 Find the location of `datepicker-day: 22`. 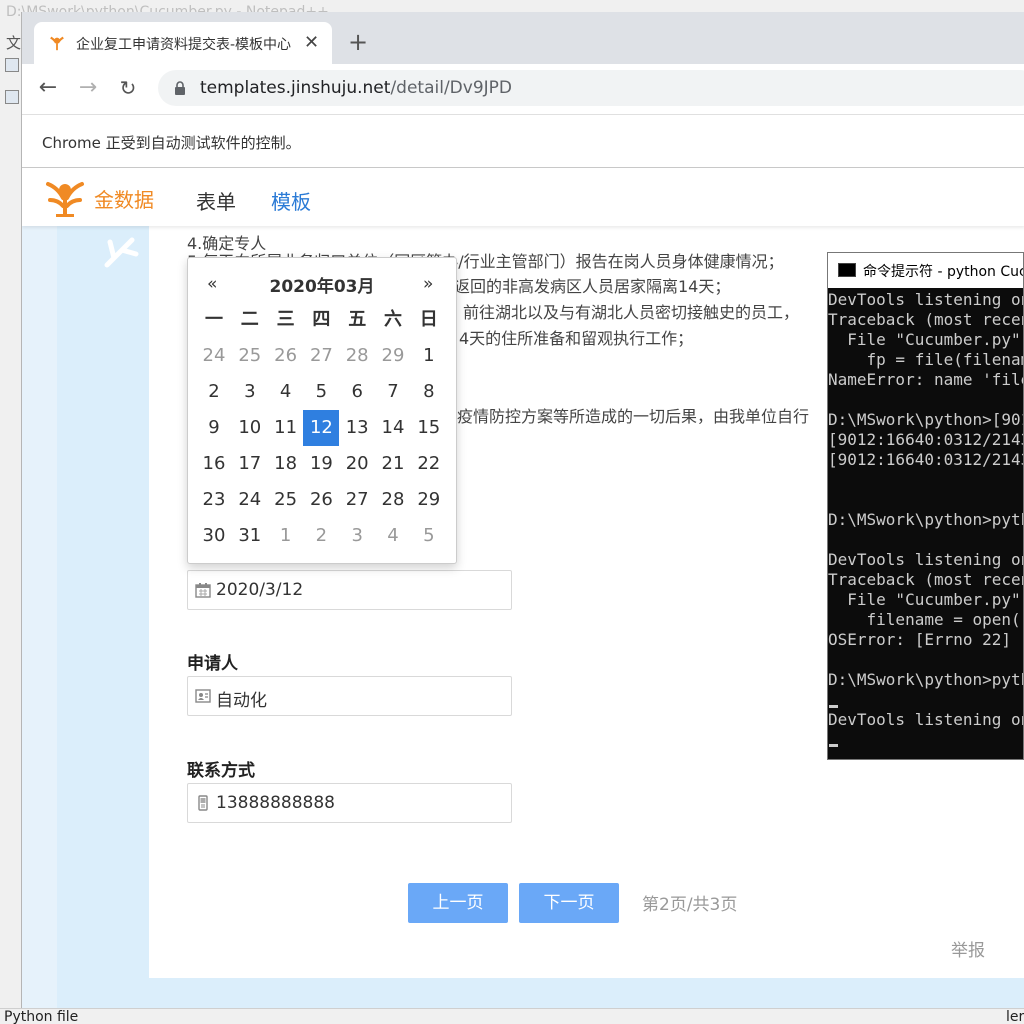

datepicker-day: 22 is located at coordinates (429, 464).